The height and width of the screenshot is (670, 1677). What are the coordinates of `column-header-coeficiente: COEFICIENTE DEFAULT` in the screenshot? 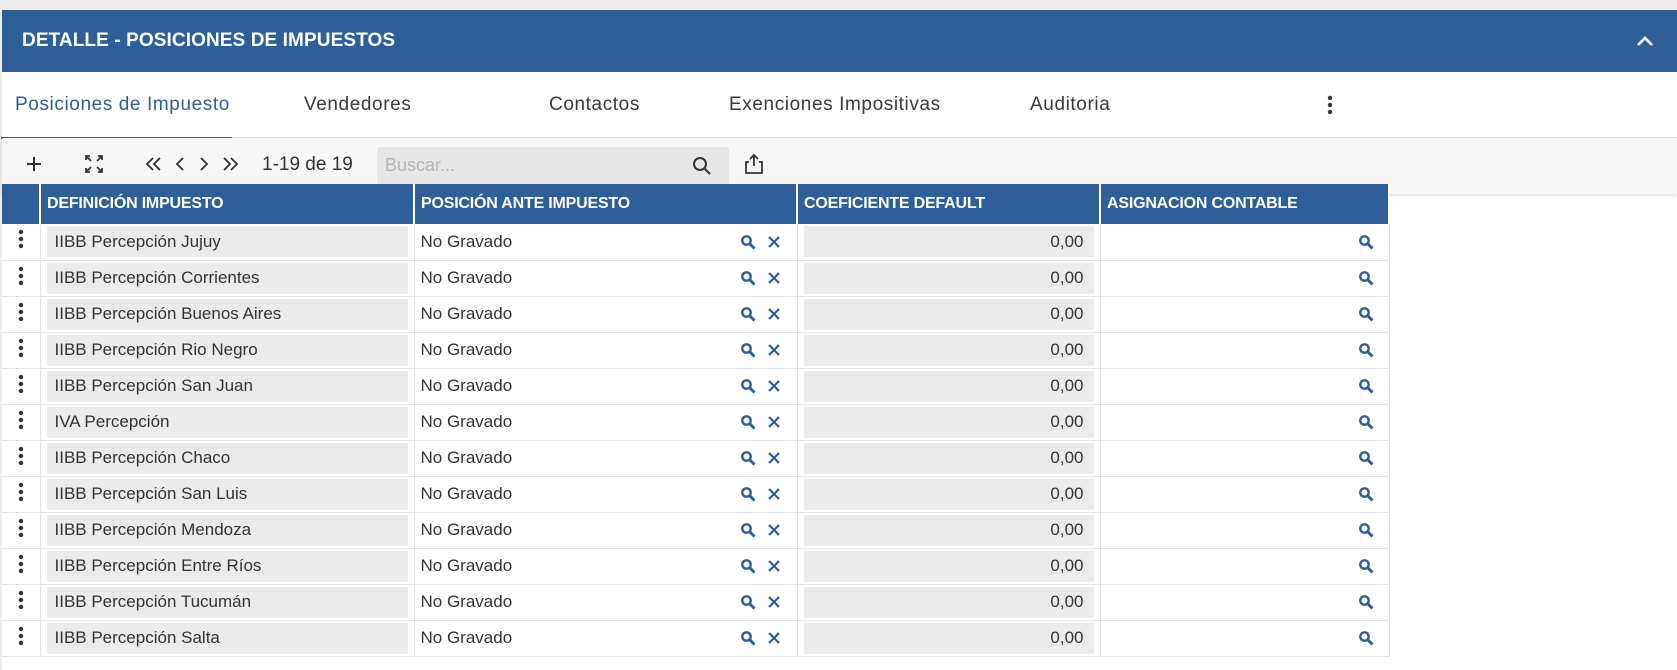 It's located at (949, 204).